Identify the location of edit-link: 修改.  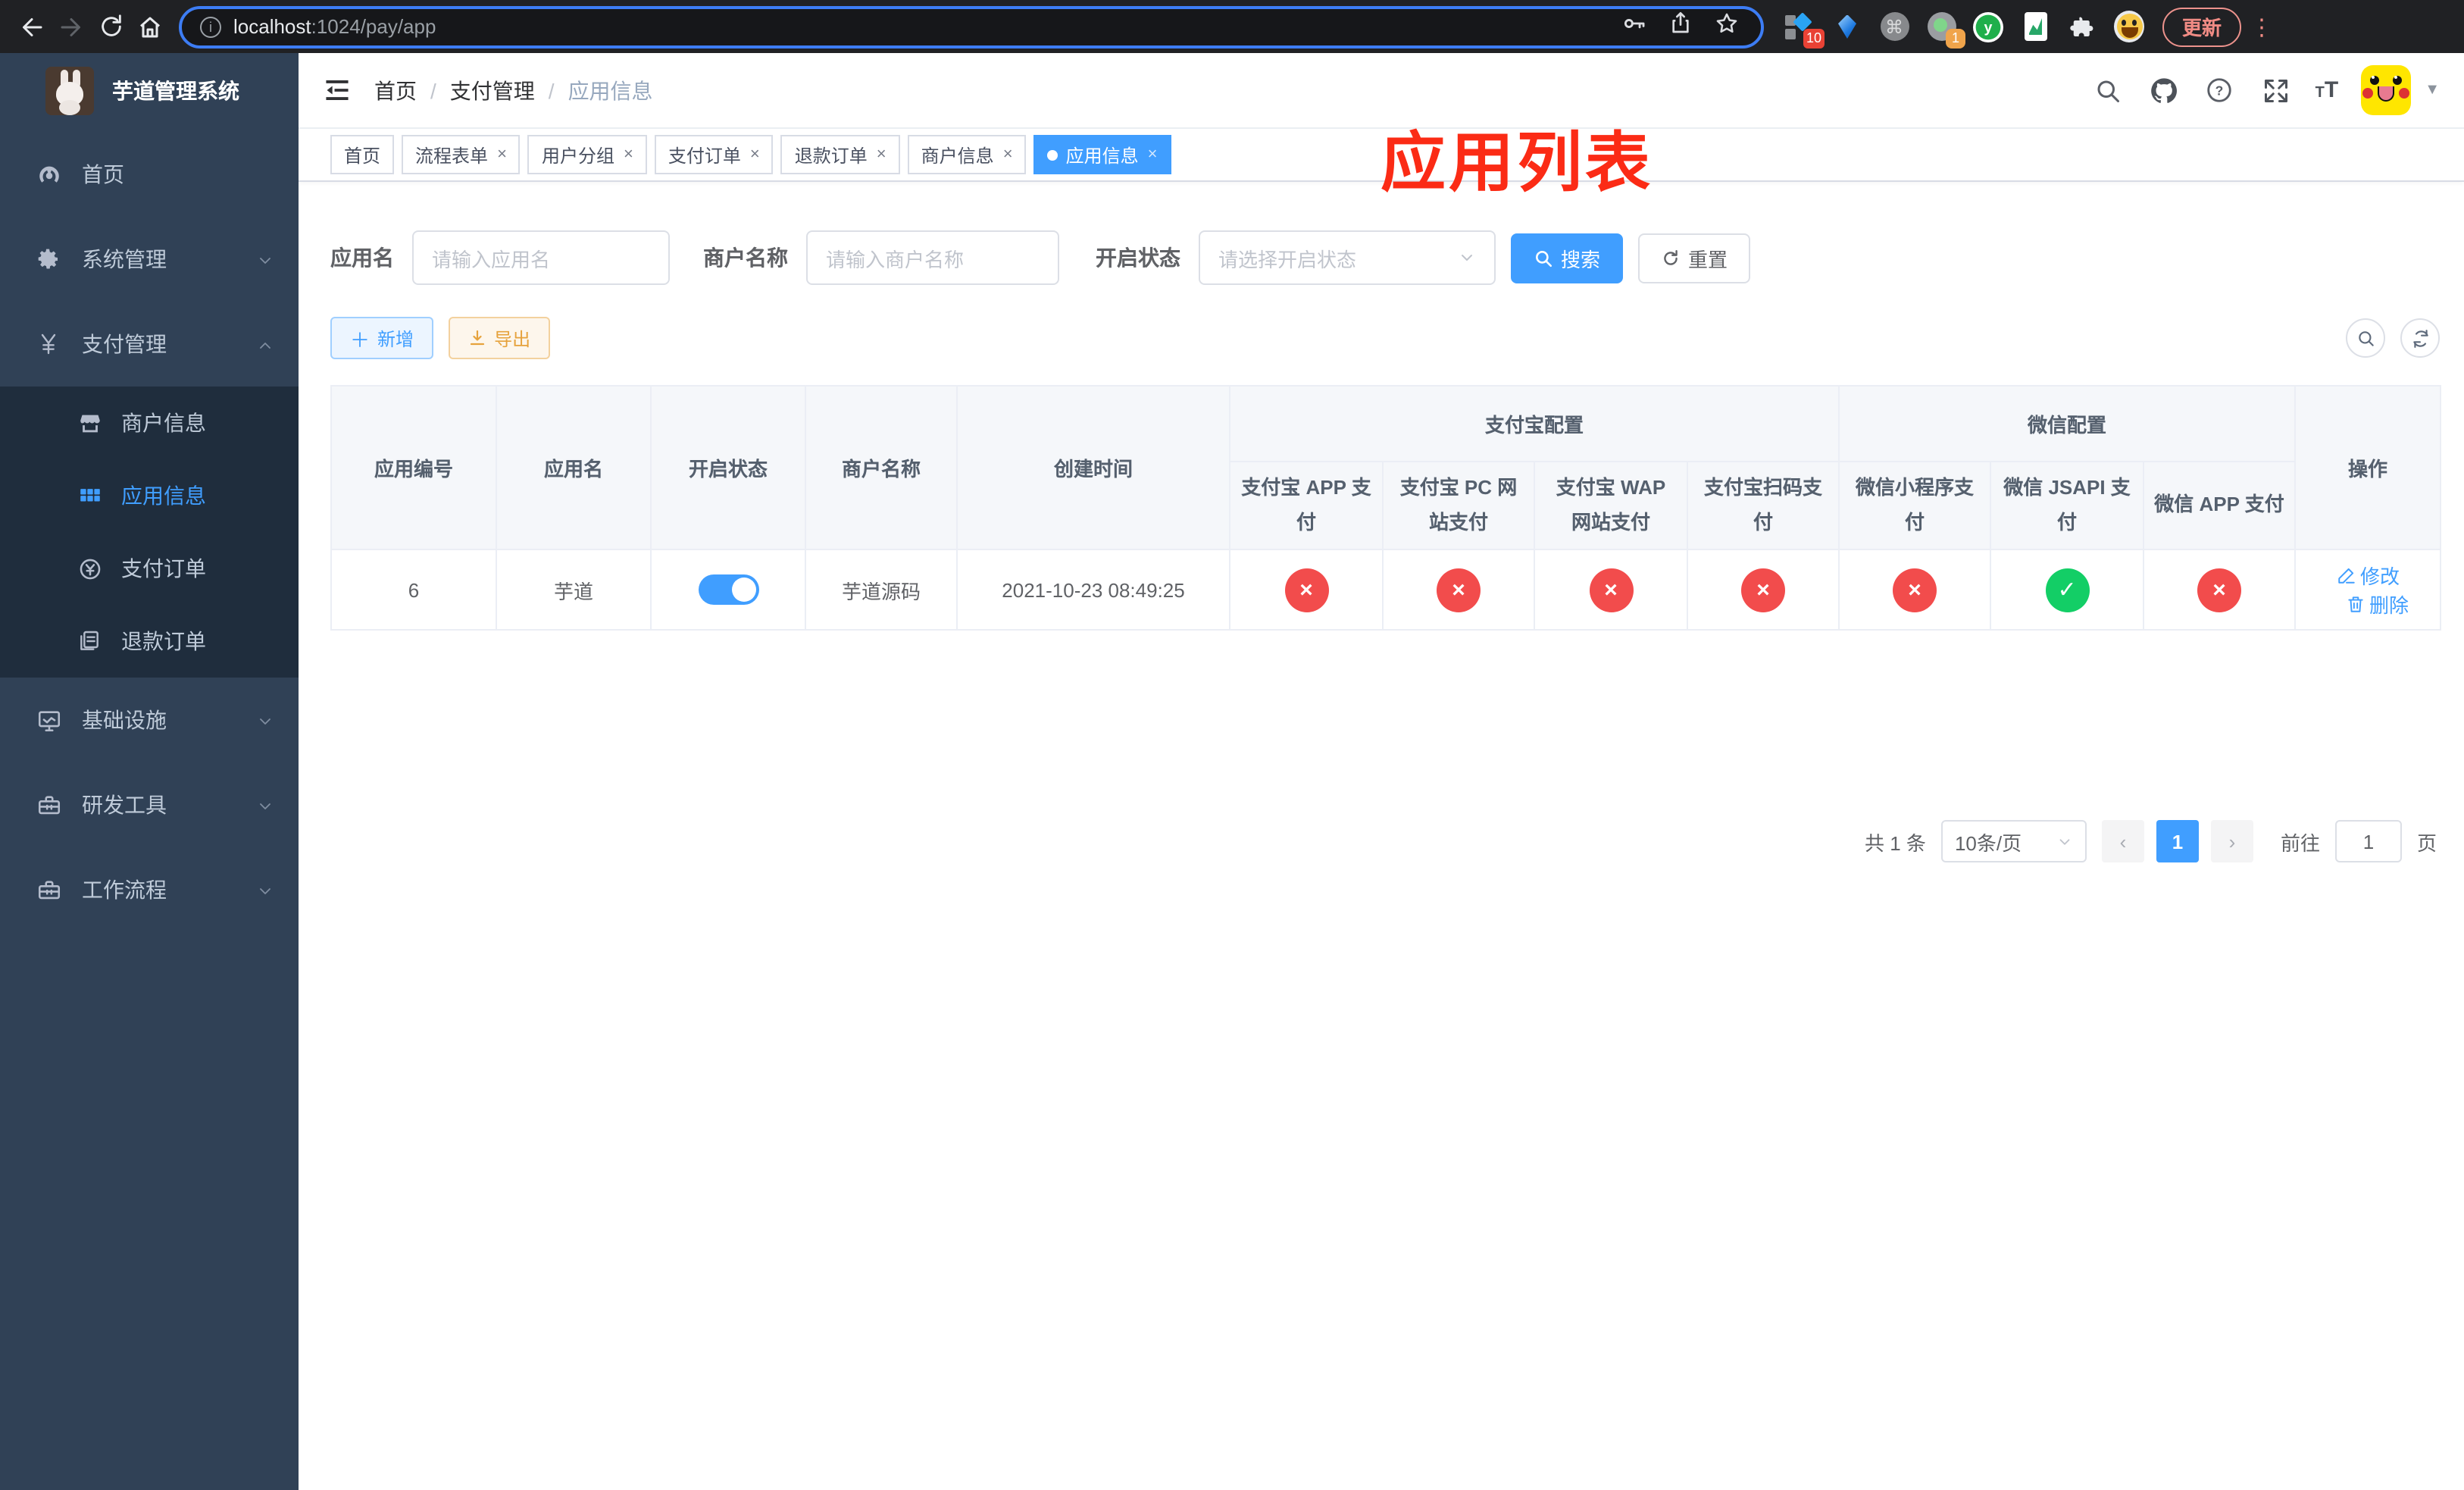
(2368, 576).